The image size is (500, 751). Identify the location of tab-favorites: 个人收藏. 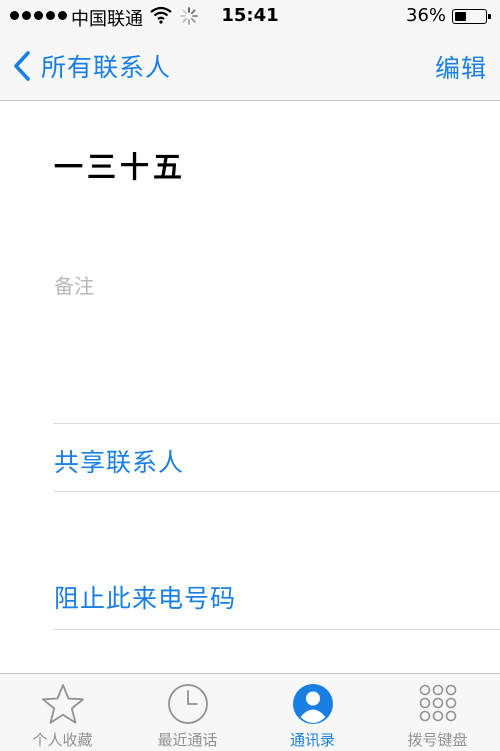
(62, 712).